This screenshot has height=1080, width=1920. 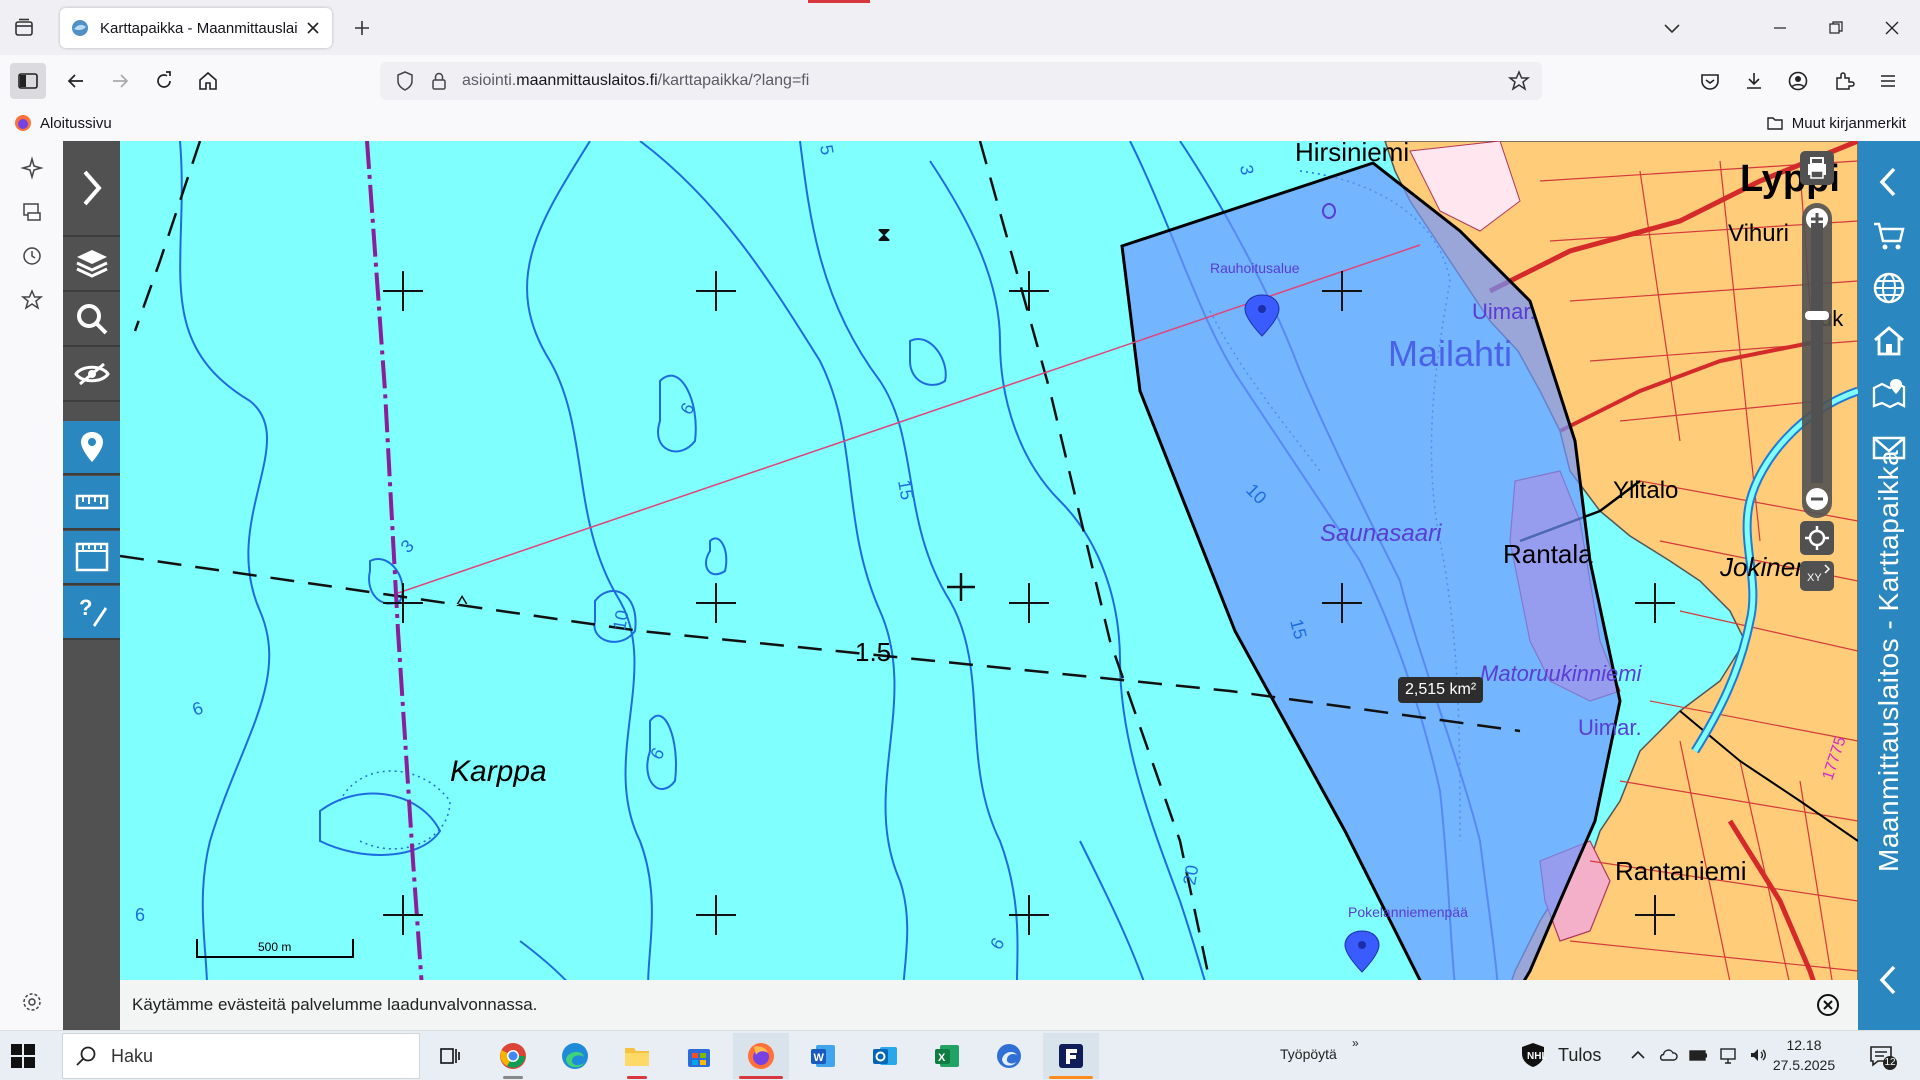 What do you see at coordinates (1071, 1056) in the screenshot?
I see `focus-app-icon` at bounding box center [1071, 1056].